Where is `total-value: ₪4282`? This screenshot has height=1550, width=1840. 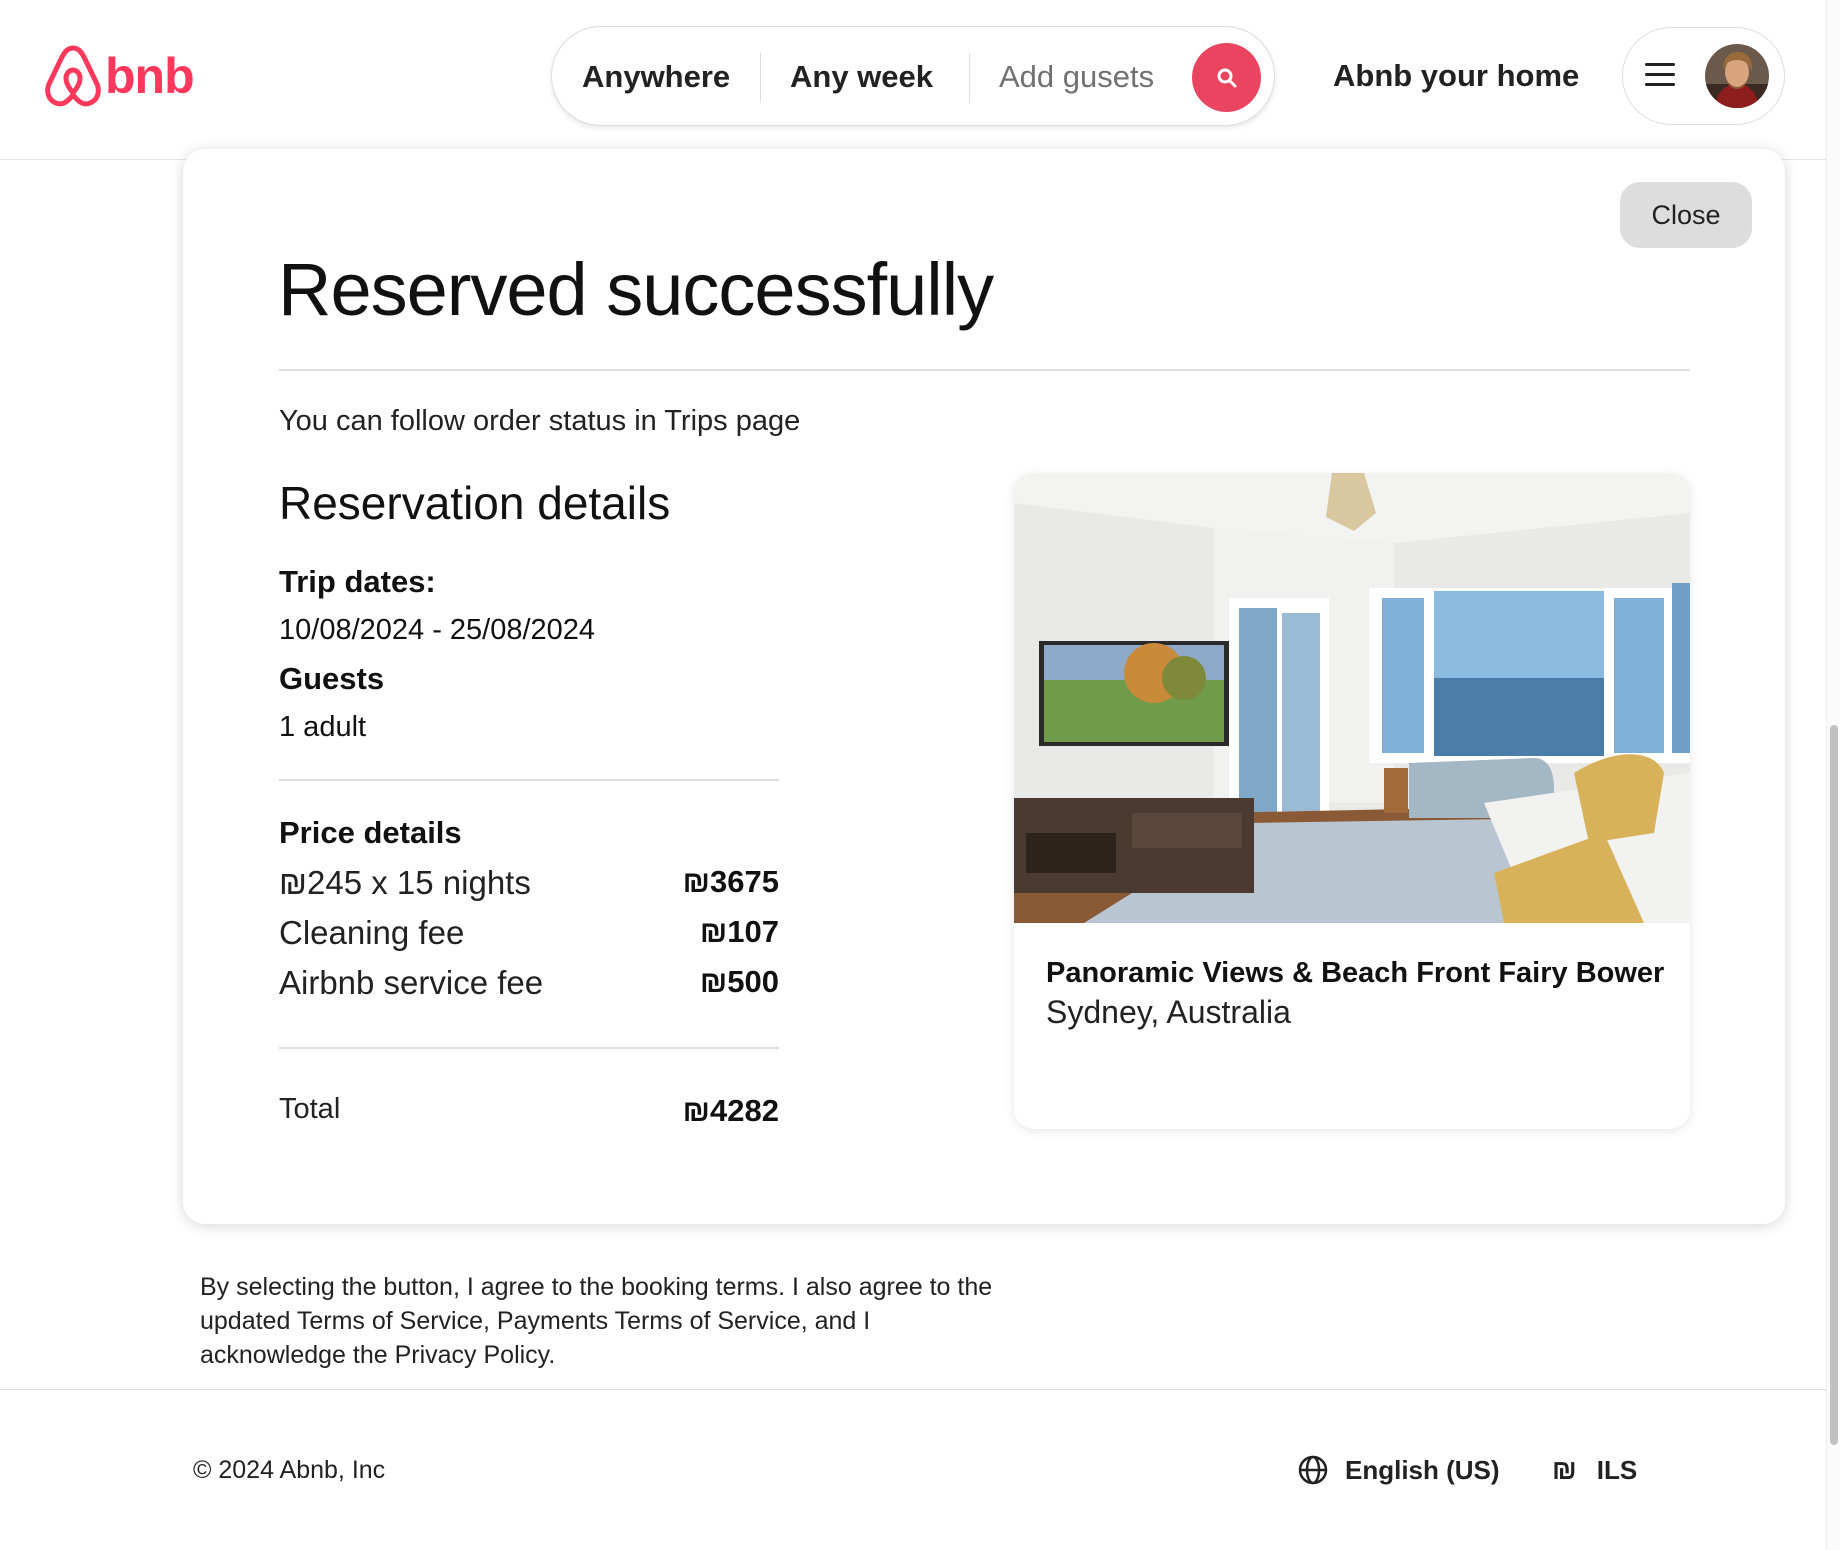
total-value: ₪4282 is located at coordinates (730, 1110).